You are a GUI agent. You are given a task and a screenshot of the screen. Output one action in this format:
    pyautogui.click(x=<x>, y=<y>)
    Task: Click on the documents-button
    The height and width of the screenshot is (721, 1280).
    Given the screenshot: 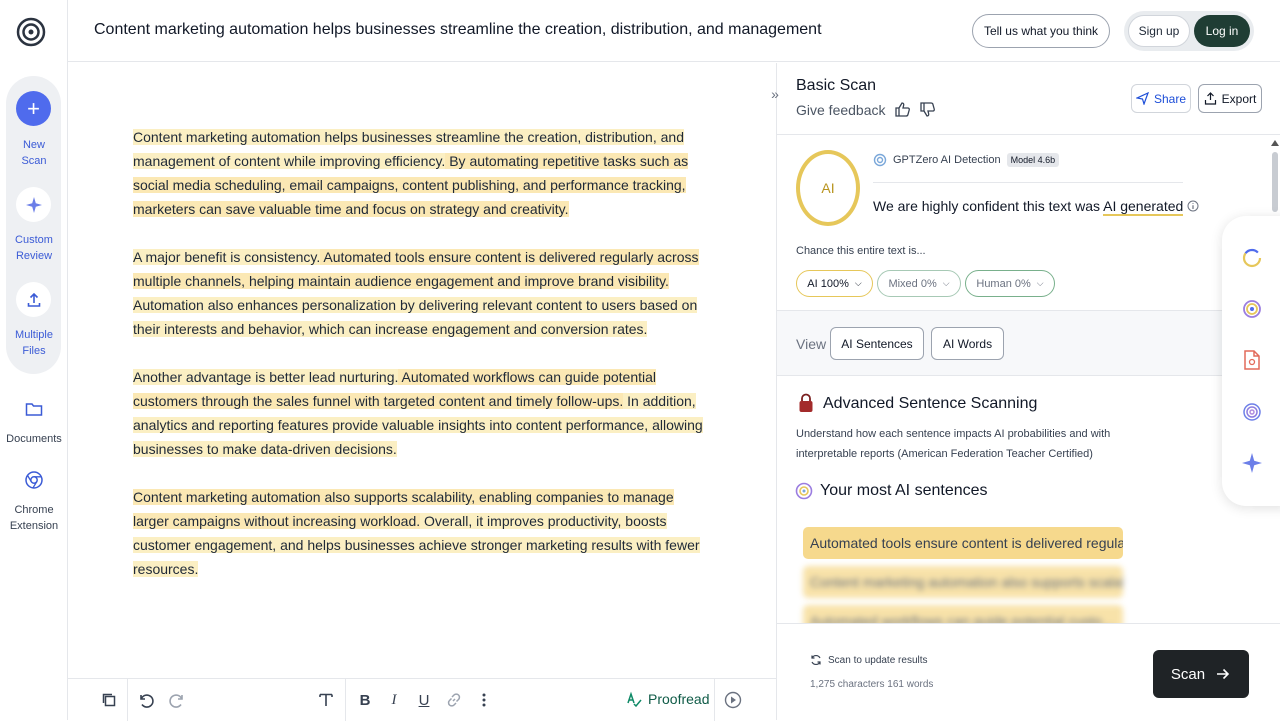 What is the action you would take?
    pyautogui.click(x=34, y=409)
    